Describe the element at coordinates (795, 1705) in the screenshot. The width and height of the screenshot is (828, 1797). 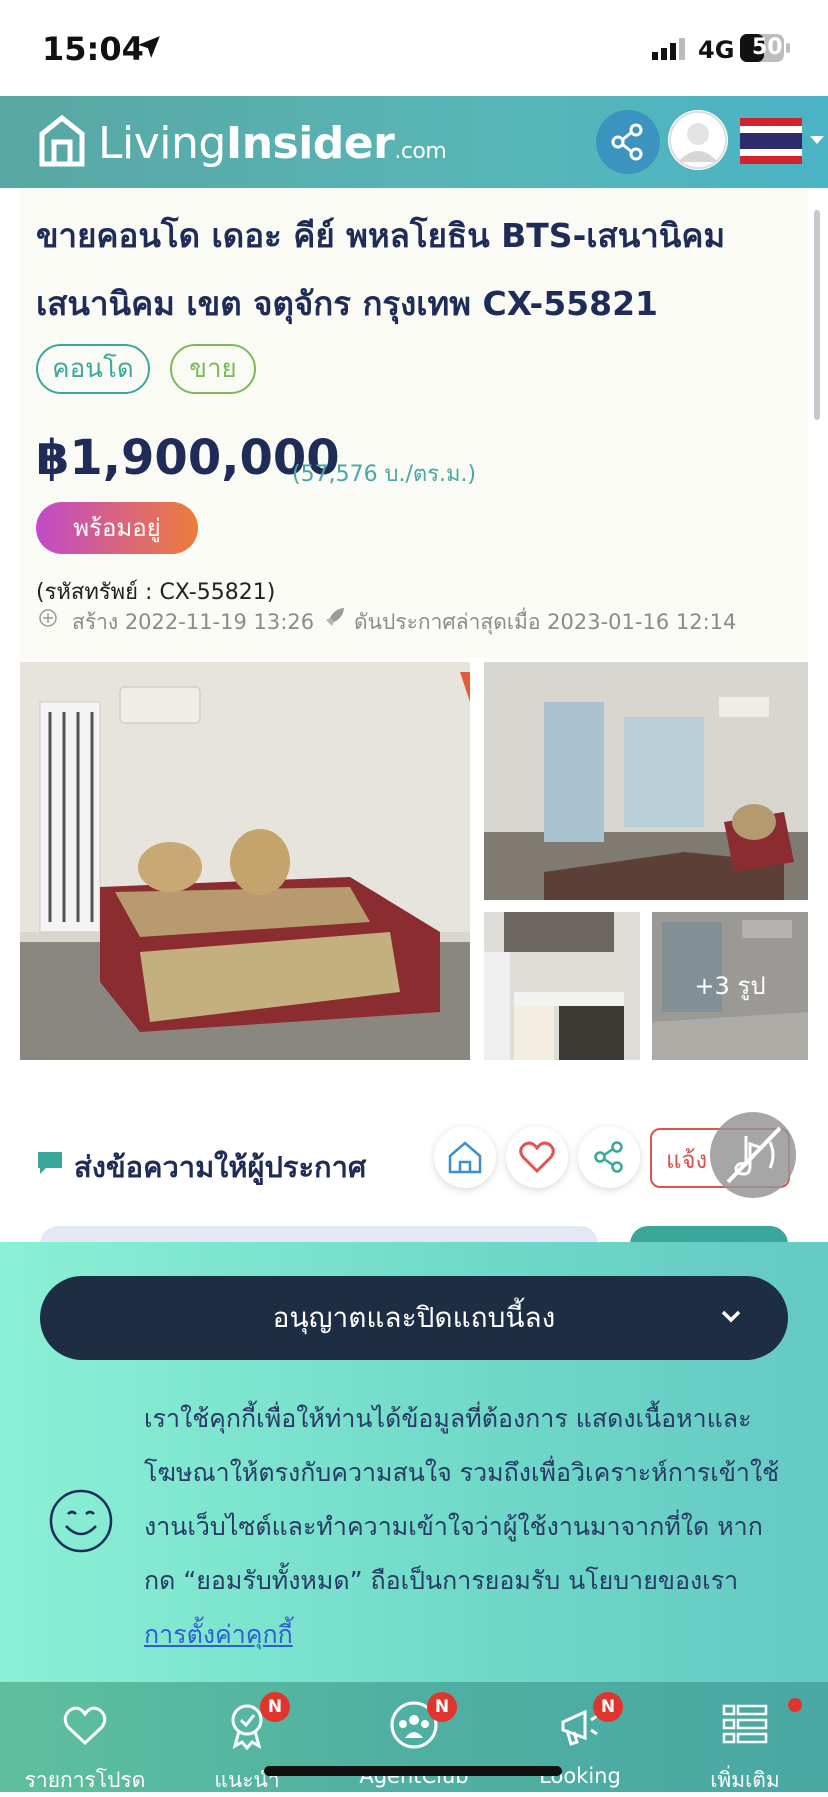
I see `nav-notification-dot` at that location.